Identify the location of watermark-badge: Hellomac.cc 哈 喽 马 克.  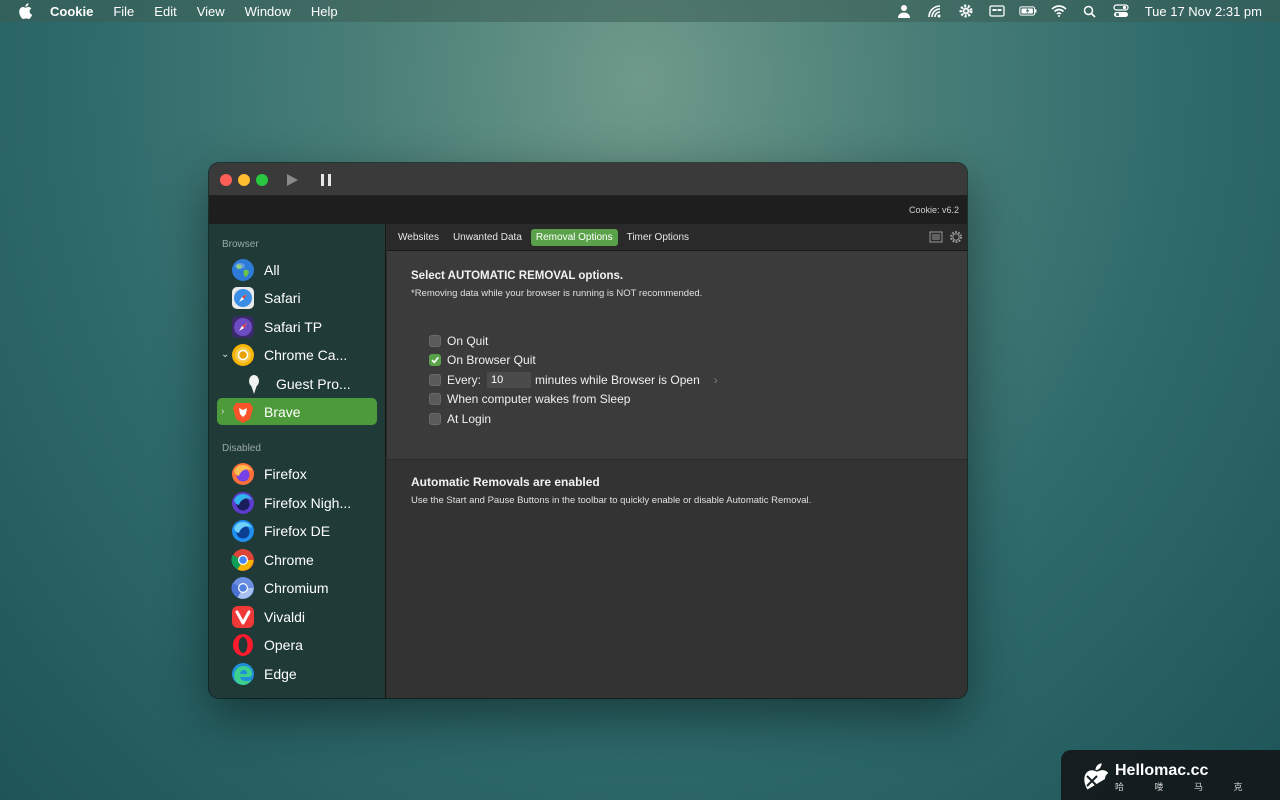
(1170, 775).